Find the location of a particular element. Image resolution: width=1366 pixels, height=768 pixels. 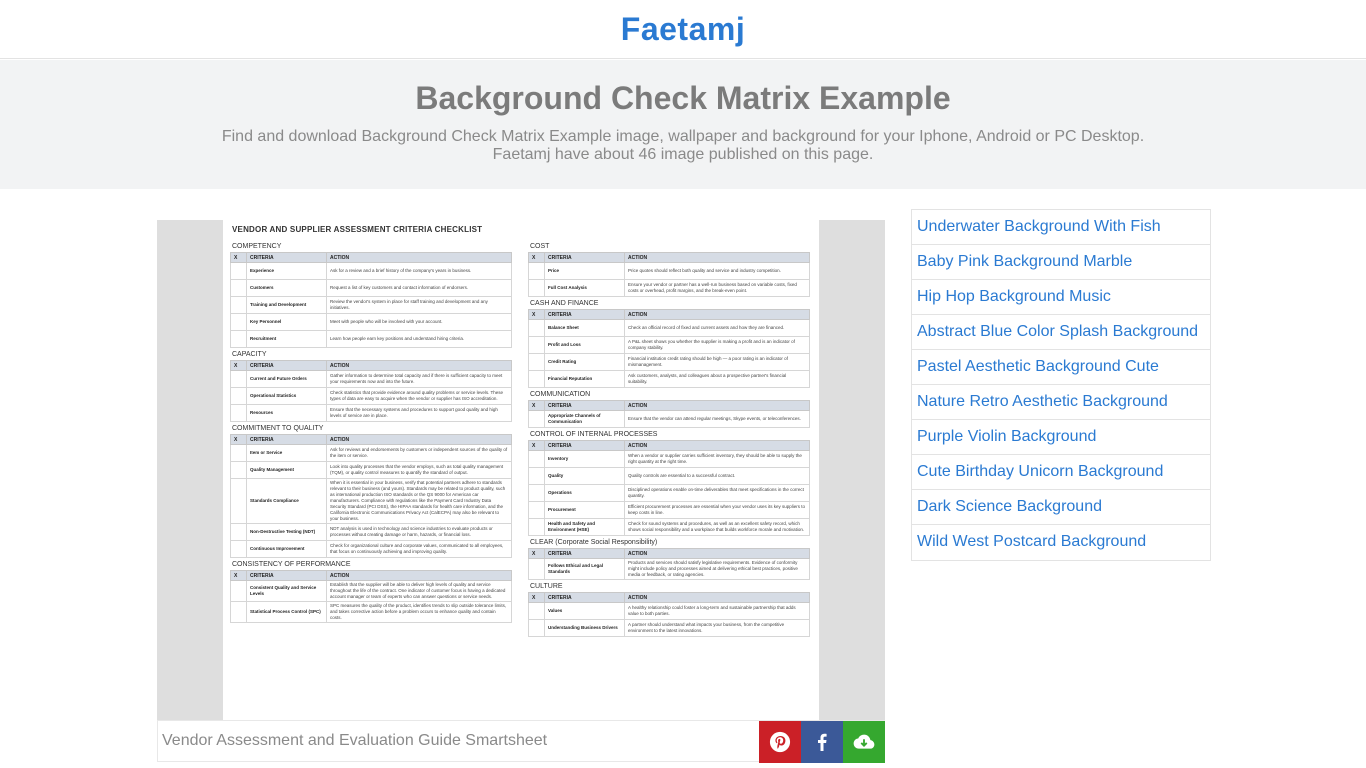

criteria-cell: Non-Destructive Testing (NDT) is located at coordinates (286, 532).